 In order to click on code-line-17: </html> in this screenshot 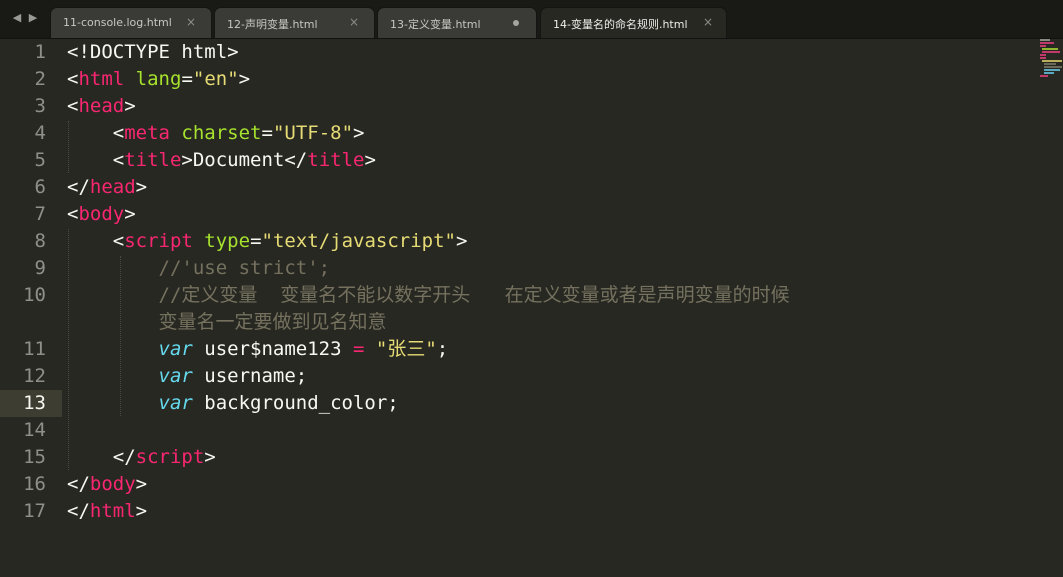, I will do `click(107, 511)`.